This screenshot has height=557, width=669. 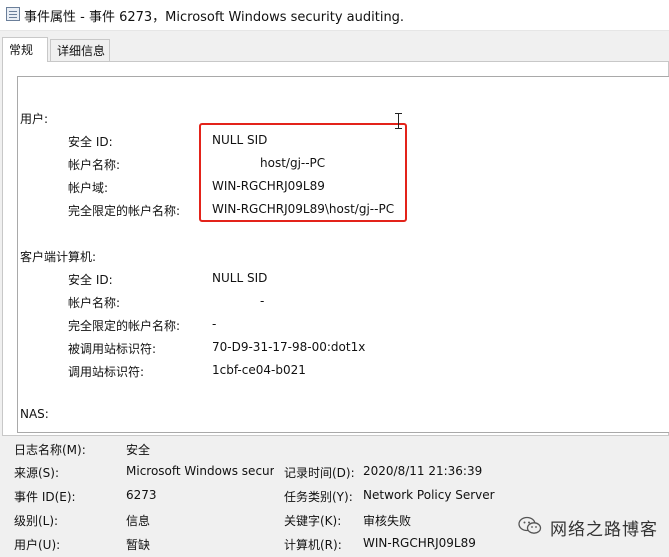 I want to click on log-name-label: 日志名称(M):, so click(x=50, y=450).